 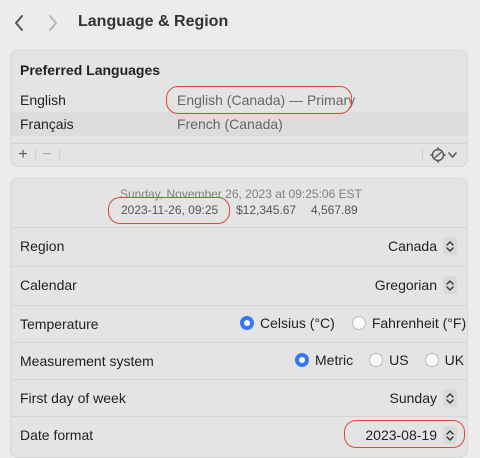 I want to click on us-label: US, so click(x=399, y=360).